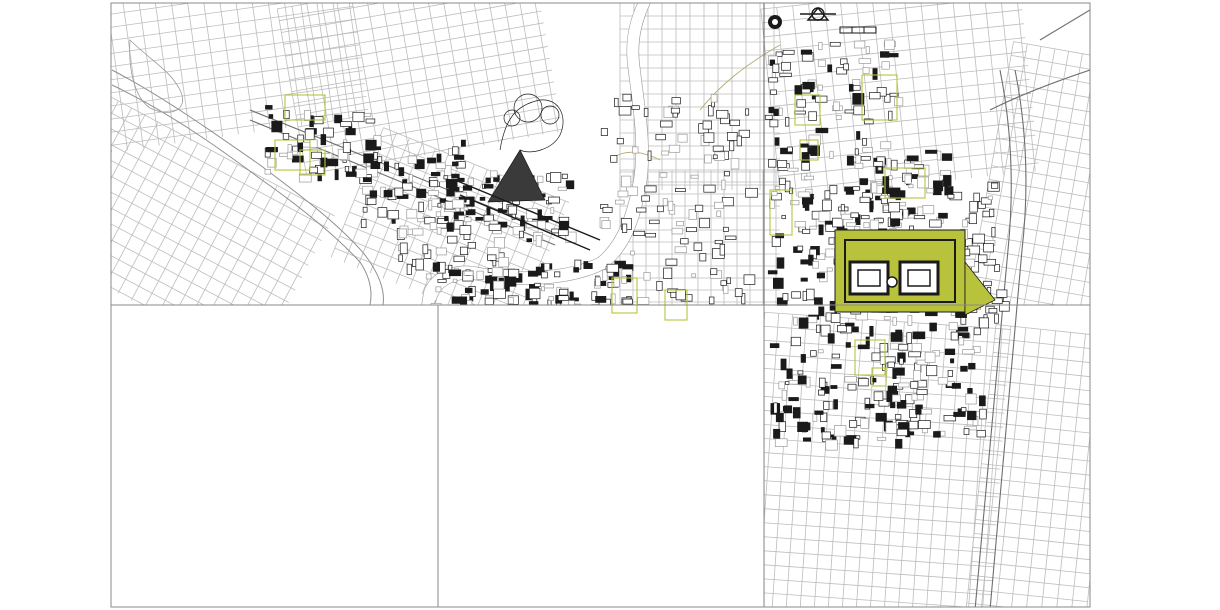 This screenshot has height=610, width=1220. I want to click on bottom-left-frame, so click(274, 456).